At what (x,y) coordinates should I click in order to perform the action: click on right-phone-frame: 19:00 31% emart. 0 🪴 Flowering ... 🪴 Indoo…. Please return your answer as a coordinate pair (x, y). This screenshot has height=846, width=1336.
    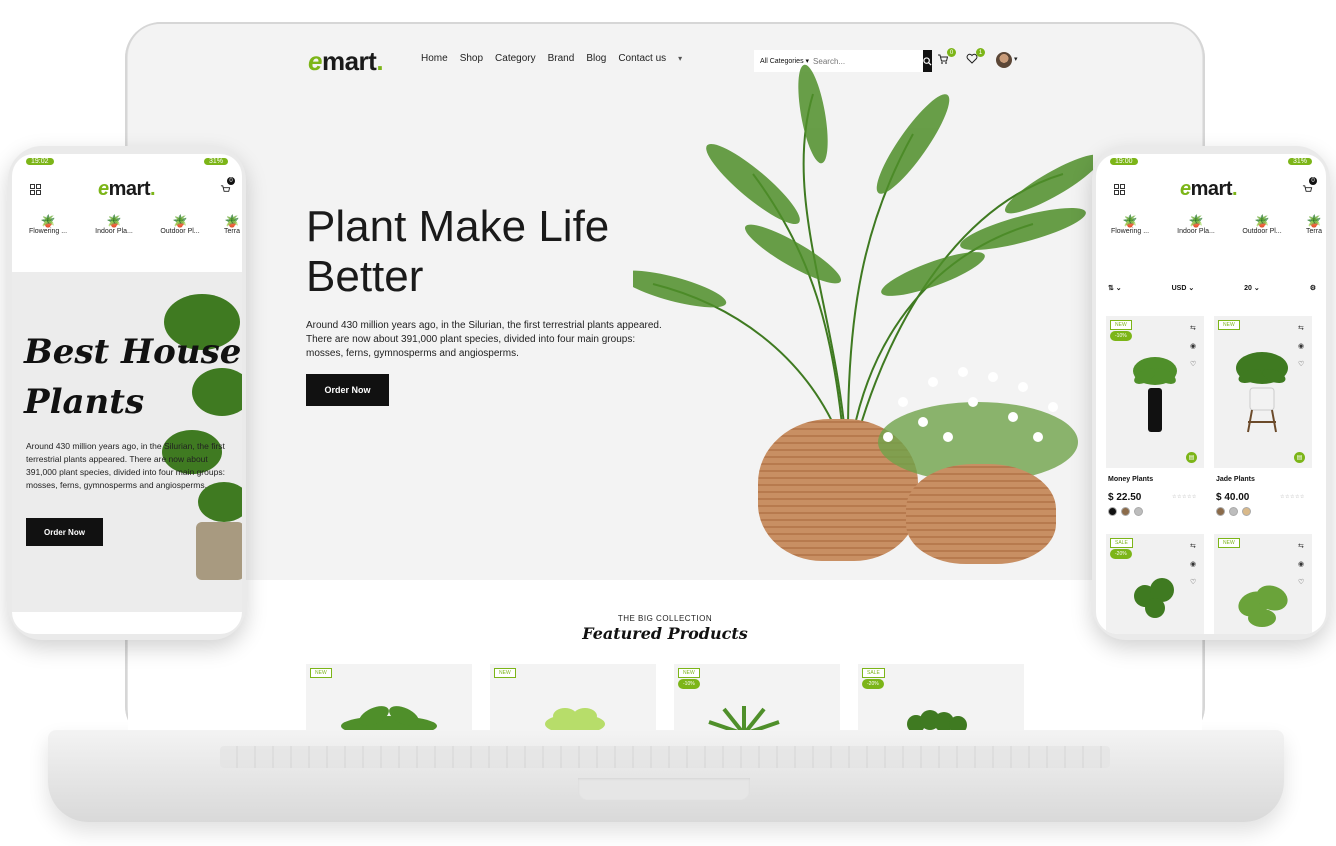
    Looking at the image, I should click on (1211, 393).